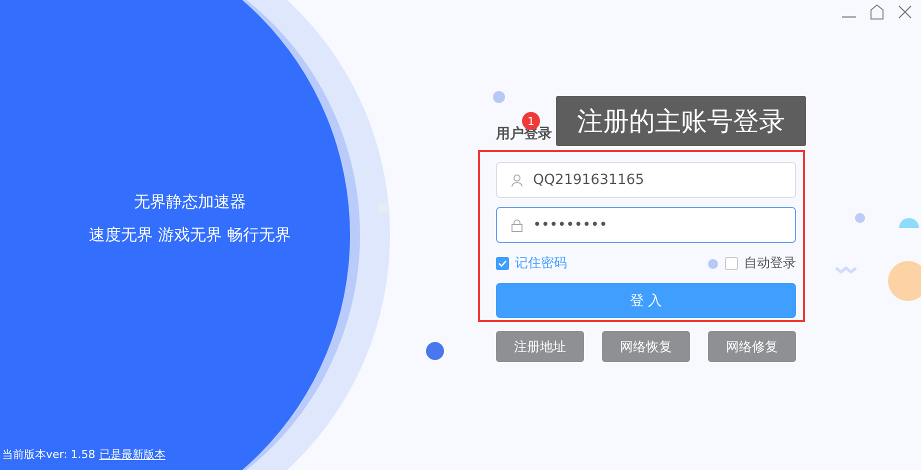 The image size is (921, 470). Describe the element at coordinates (909, 223) in the screenshot. I see `semicircle-decoration` at that location.